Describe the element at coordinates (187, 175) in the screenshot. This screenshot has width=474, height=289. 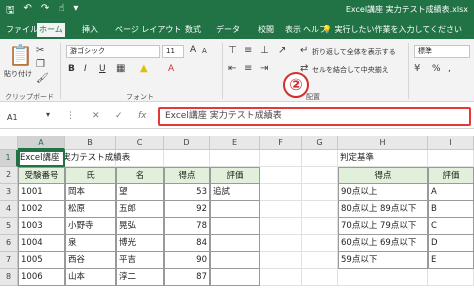
I see `table-header-cell: 得点` at that location.